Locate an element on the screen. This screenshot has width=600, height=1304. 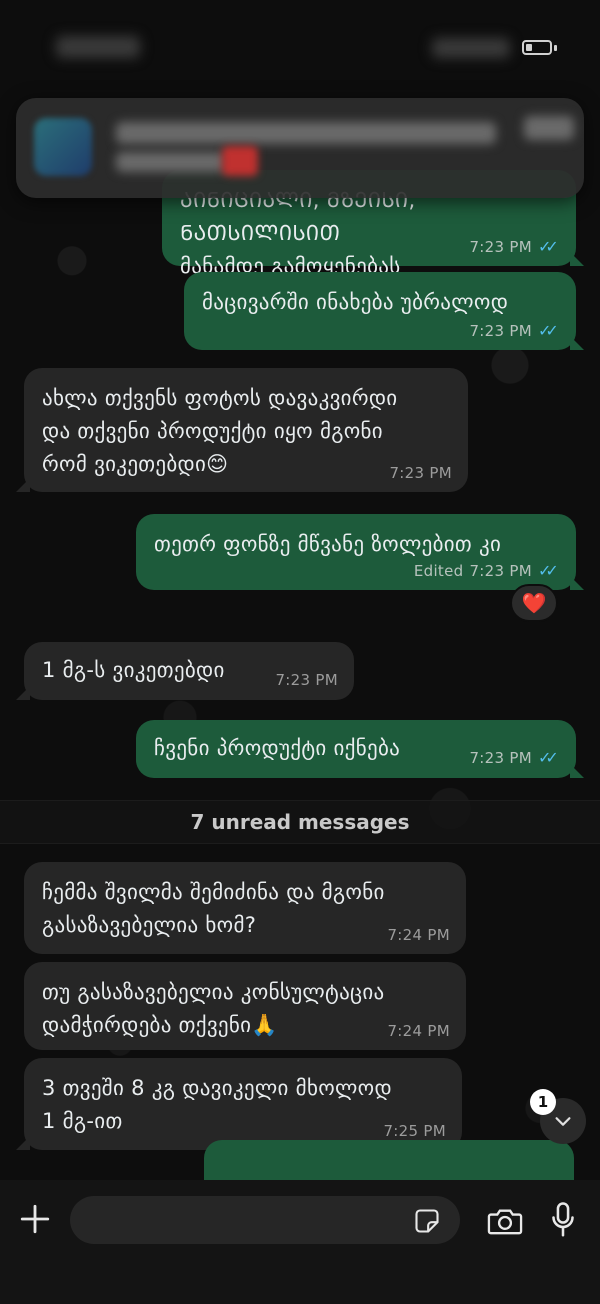
message-time: 7:25 PM is located at coordinates (414, 1131).